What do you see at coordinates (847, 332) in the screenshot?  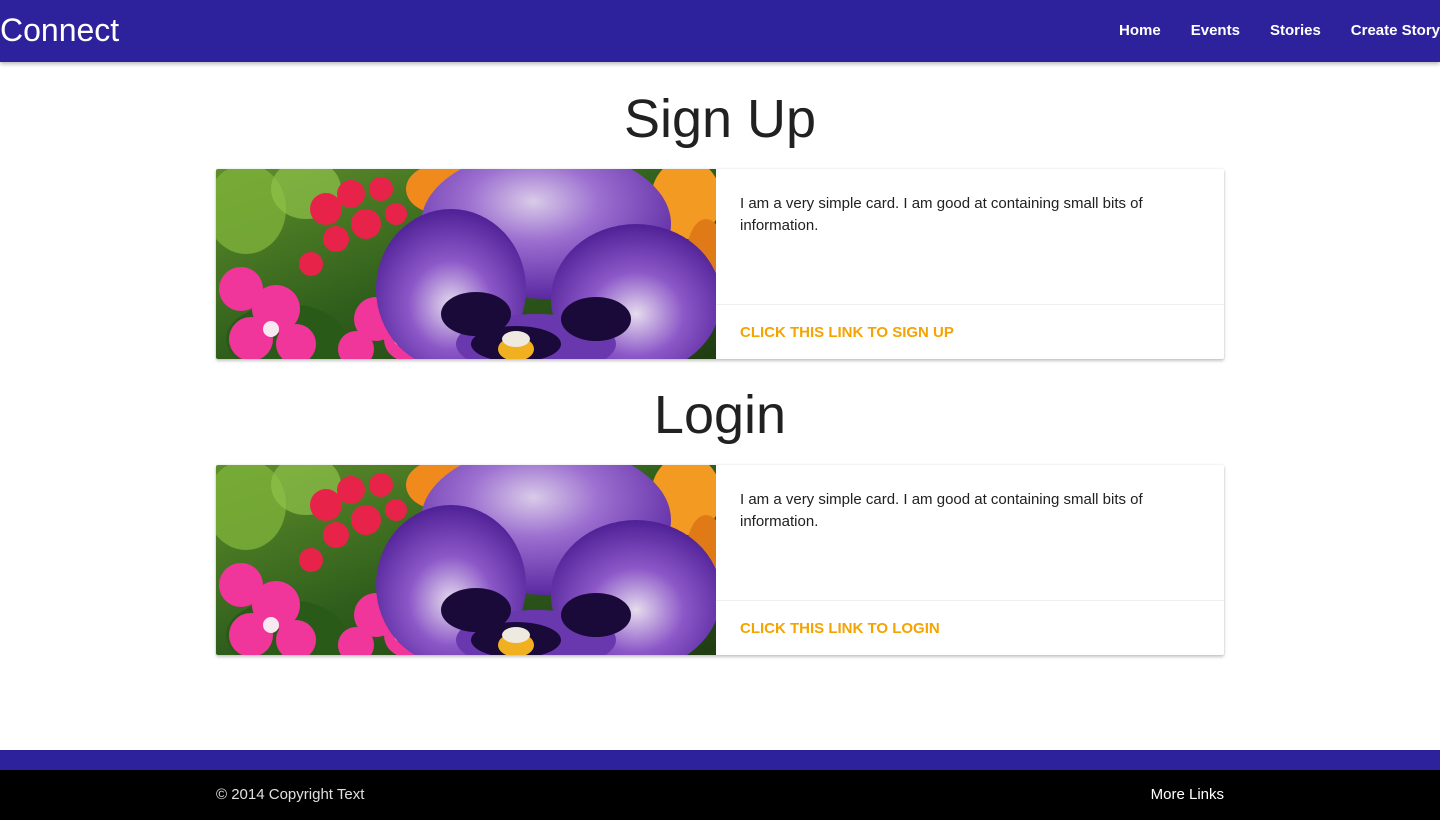 I see `signup-link: CLICK THIS LINK TO SIGN UP` at bounding box center [847, 332].